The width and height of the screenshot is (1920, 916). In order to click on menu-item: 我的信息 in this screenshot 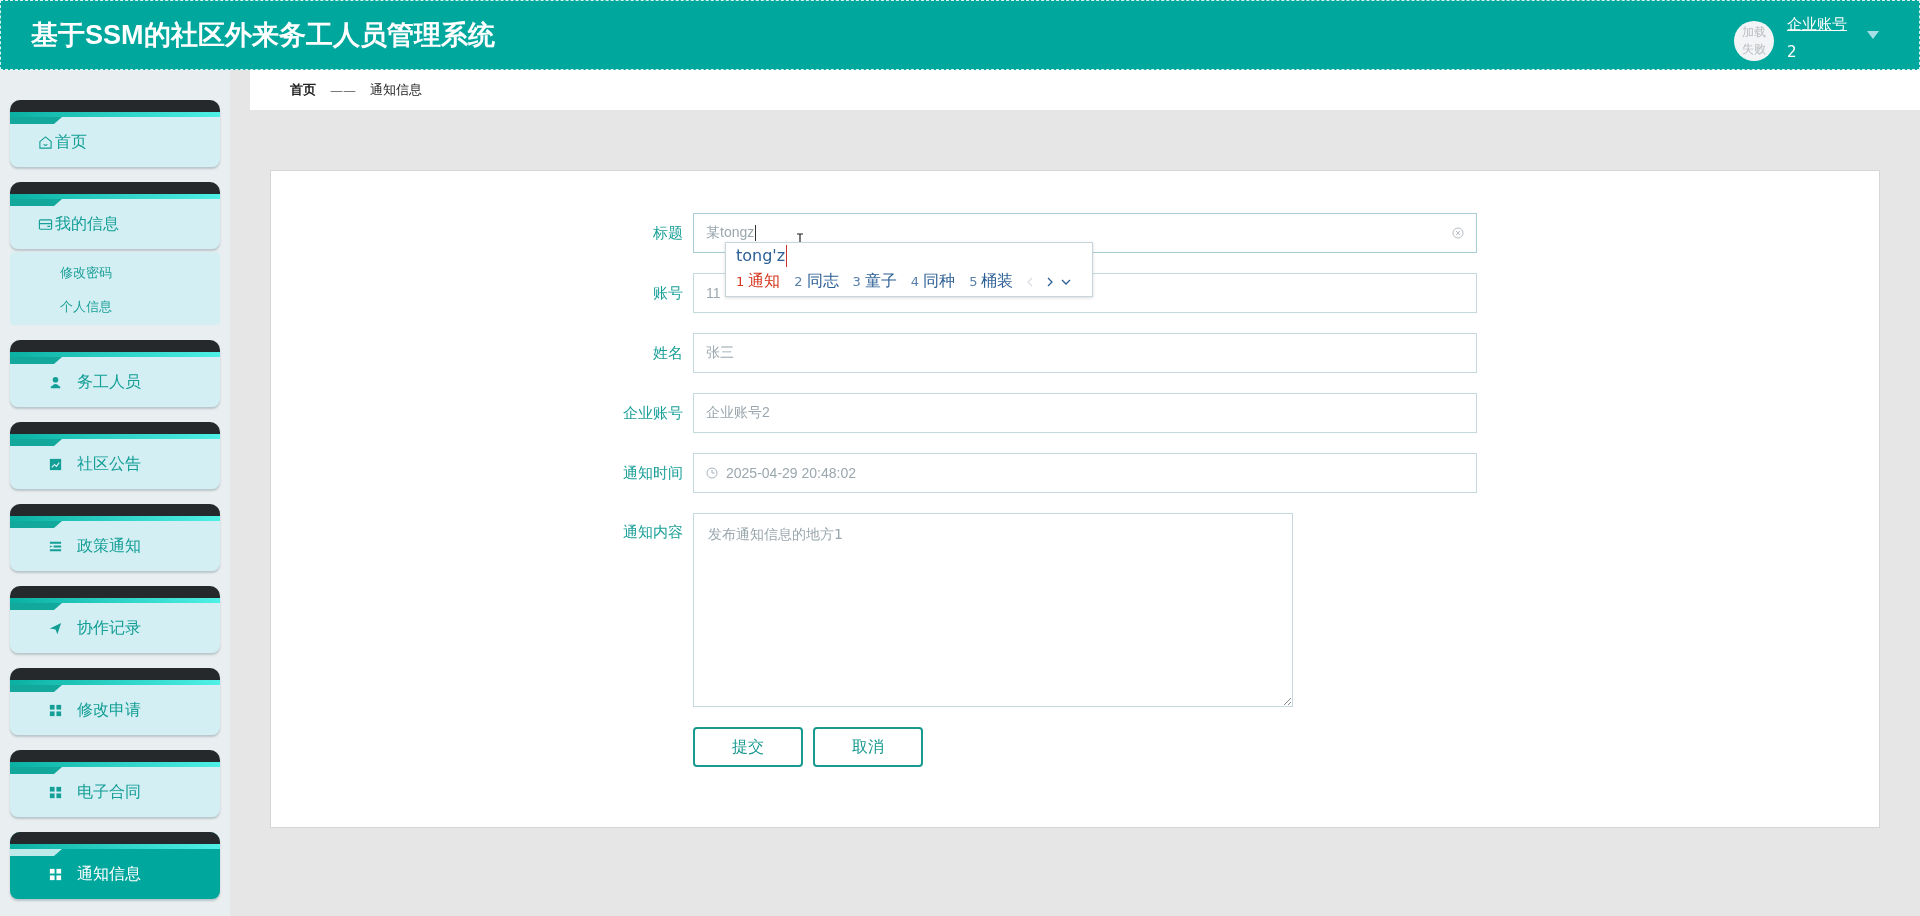, I will do `click(115, 215)`.